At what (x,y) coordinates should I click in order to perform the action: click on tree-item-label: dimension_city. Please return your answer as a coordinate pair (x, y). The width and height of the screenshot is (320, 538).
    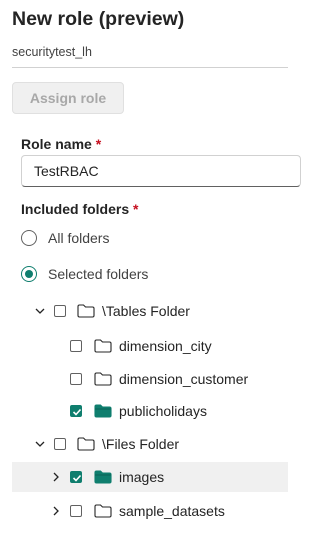
    Looking at the image, I should click on (165, 346).